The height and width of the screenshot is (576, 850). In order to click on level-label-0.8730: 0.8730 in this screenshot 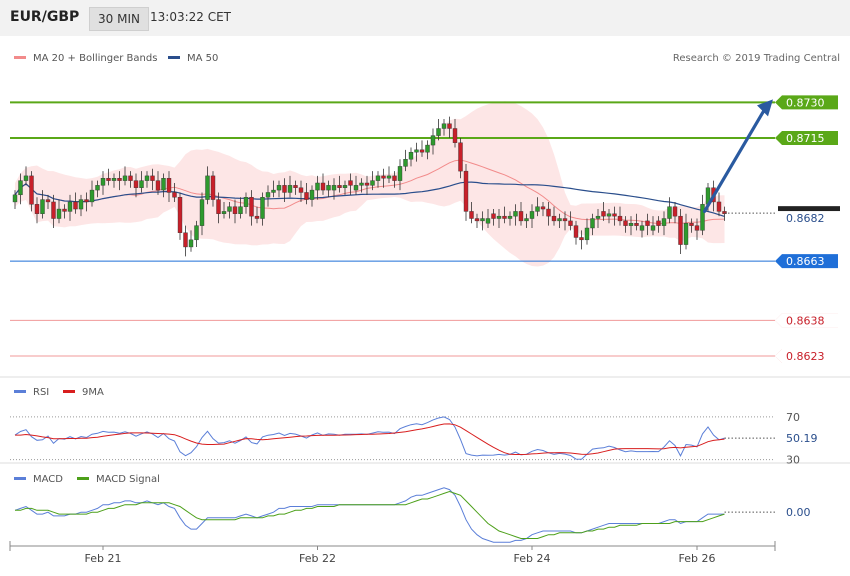, I will do `click(805, 102)`.